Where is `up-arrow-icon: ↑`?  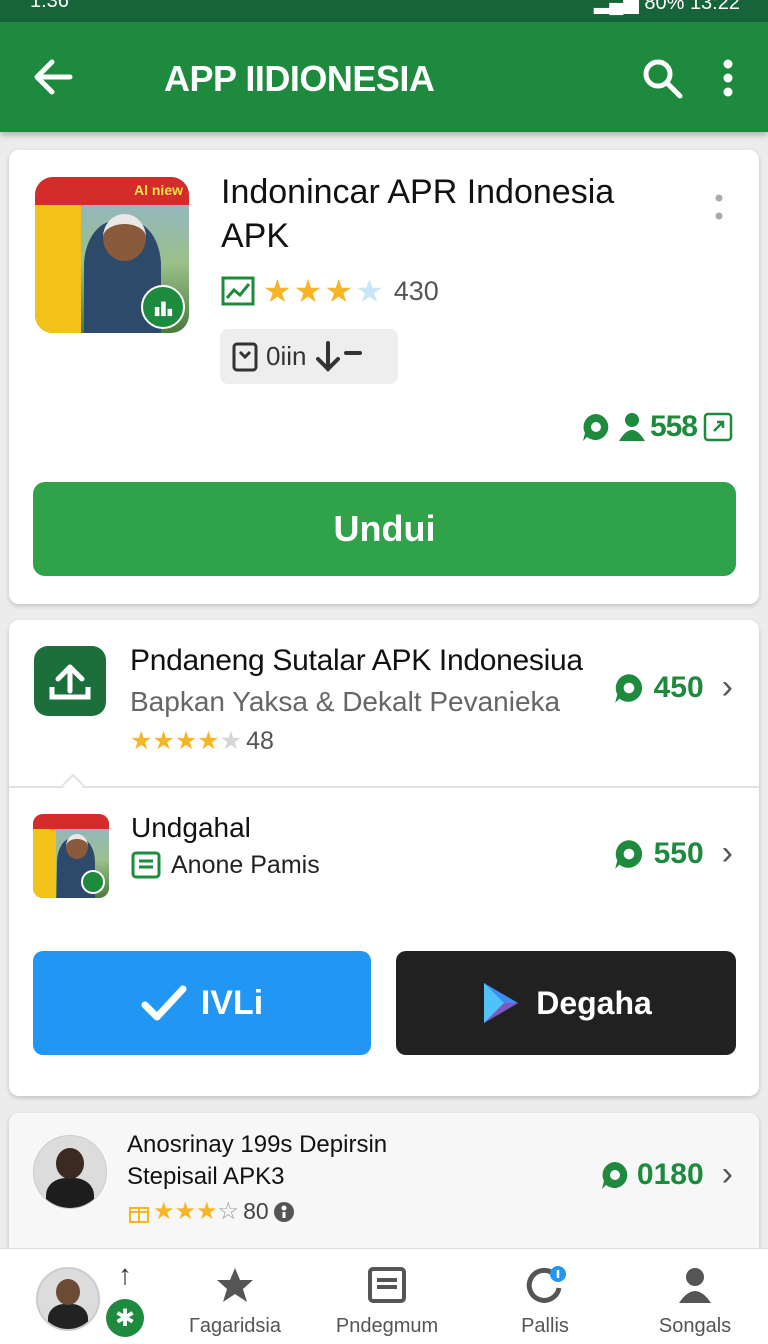 up-arrow-icon: ↑ is located at coordinates (125, 1275).